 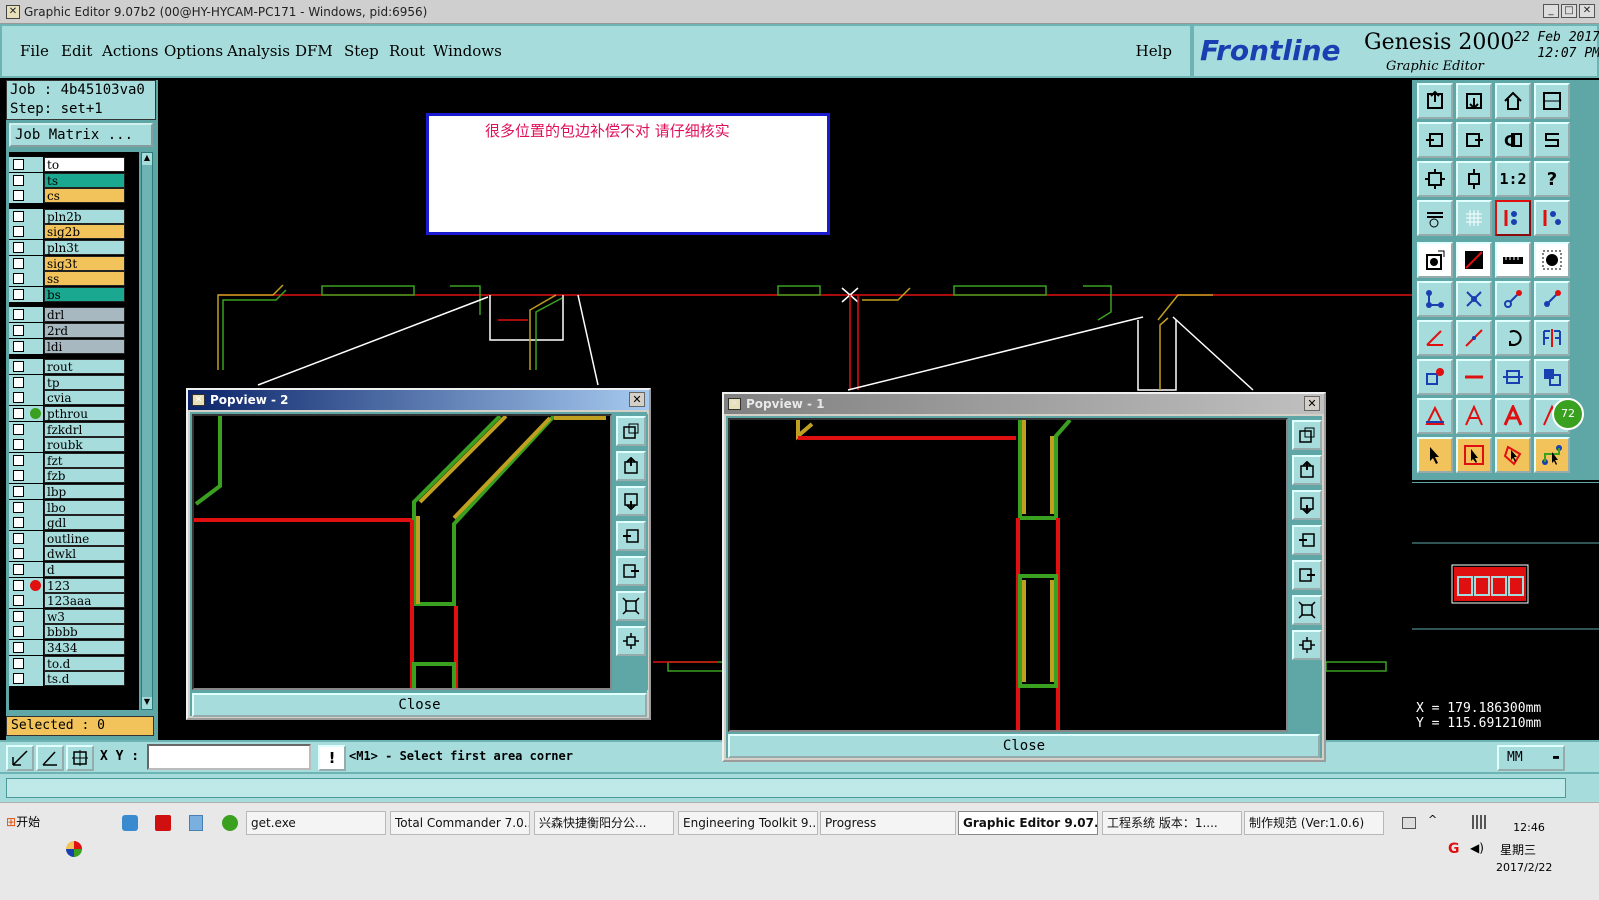 What do you see at coordinates (402, 552) in the screenshot?
I see `popview-2-view` at bounding box center [402, 552].